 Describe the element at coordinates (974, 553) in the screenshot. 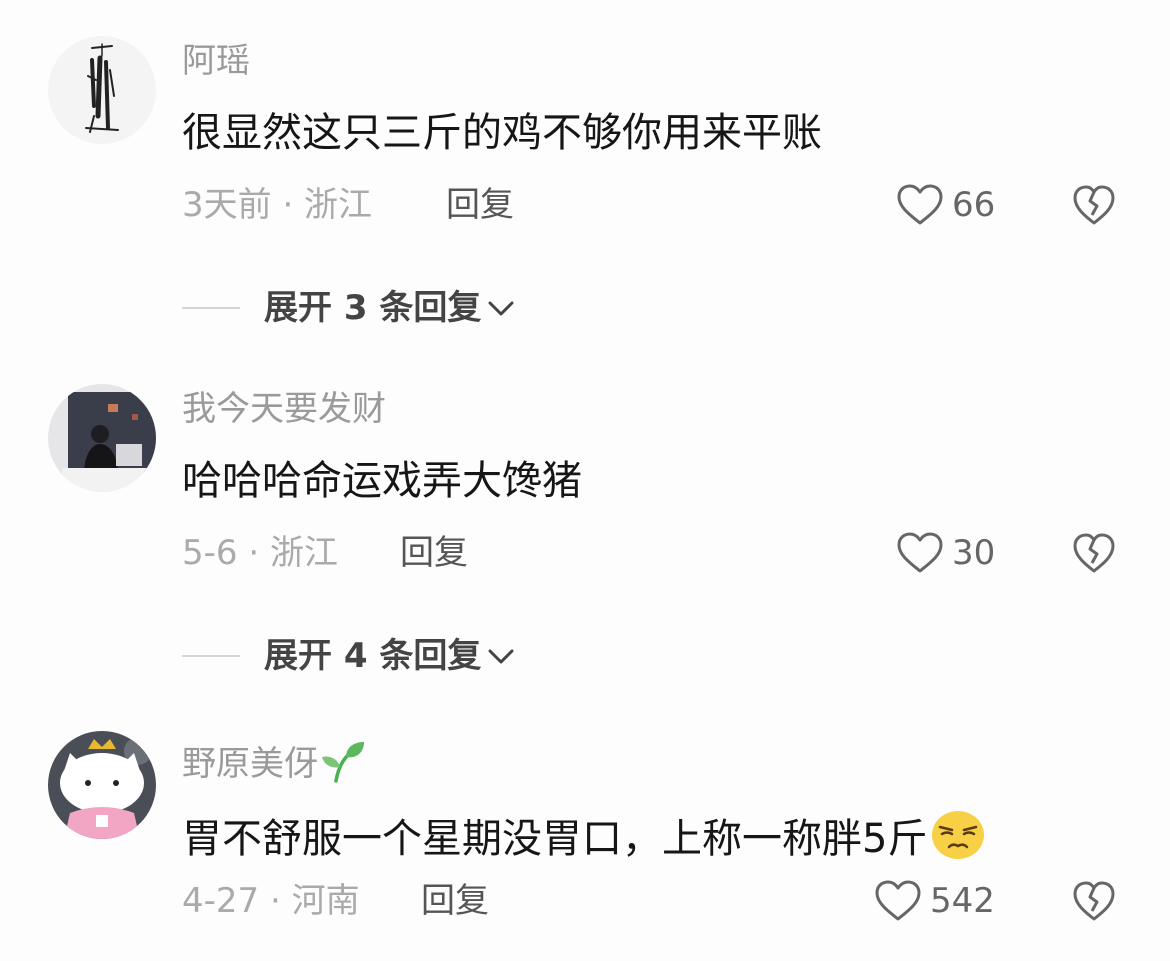

I see `like-count: 30` at that location.